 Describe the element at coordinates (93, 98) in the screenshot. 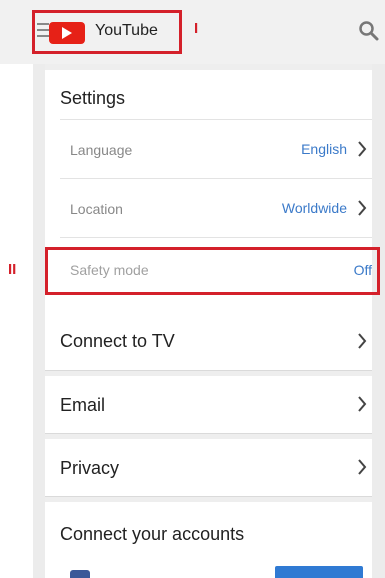

I see `settings-title: Settings` at that location.